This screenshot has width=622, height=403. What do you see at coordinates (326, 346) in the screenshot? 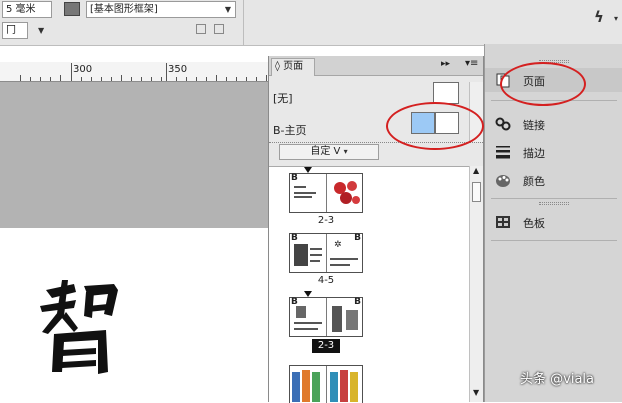
I see `spread-label-selected: 2-3` at bounding box center [326, 346].